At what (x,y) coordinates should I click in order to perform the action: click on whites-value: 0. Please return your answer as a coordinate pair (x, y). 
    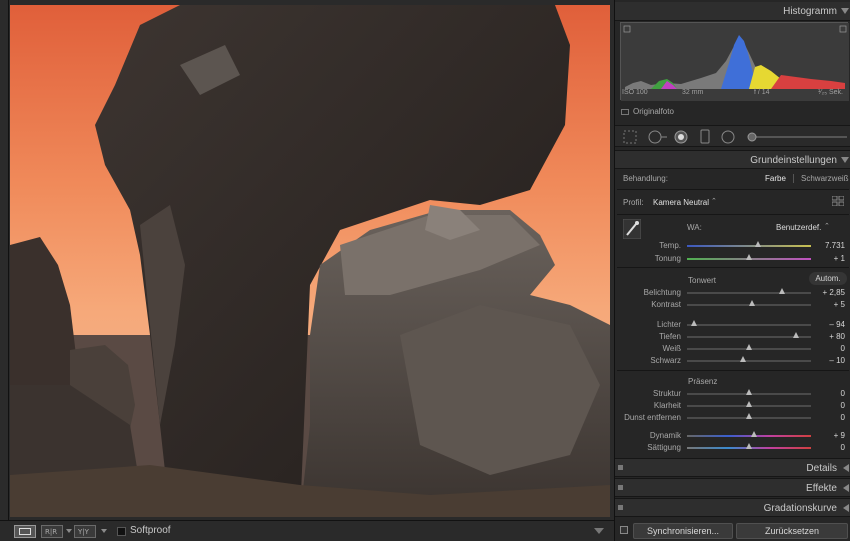
    Looking at the image, I should click on (843, 348).